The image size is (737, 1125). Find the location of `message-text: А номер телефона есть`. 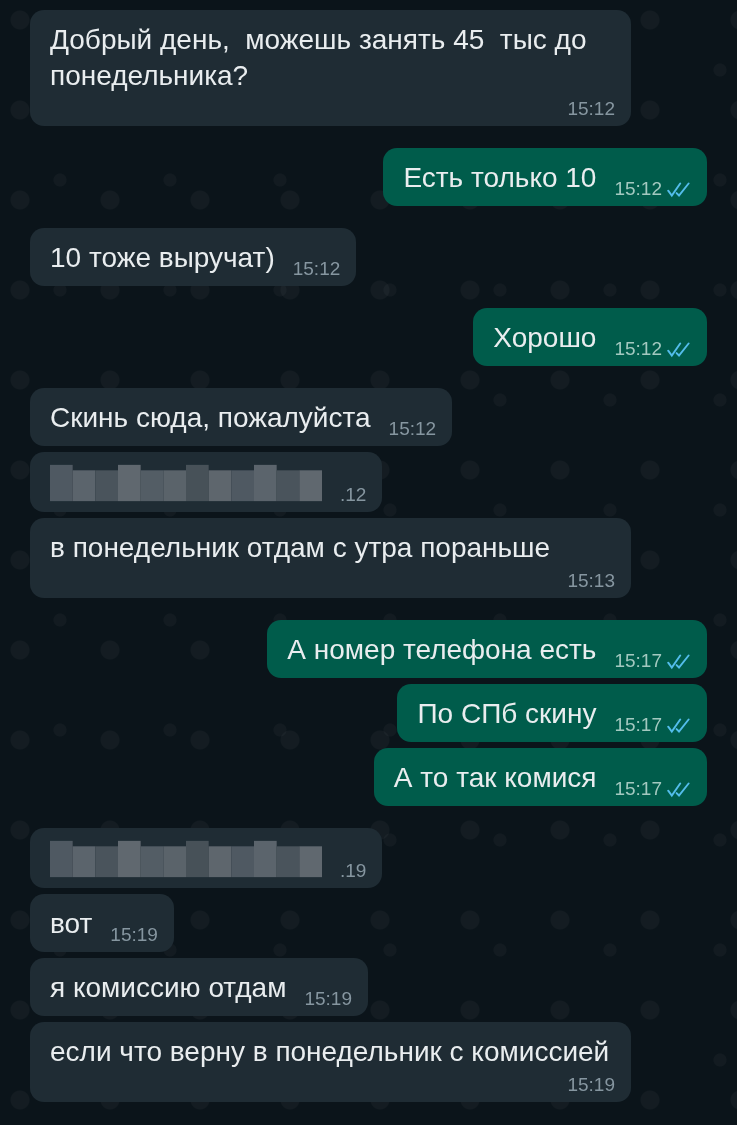

message-text: А номер телефона есть is located at coordinates (442, 650).